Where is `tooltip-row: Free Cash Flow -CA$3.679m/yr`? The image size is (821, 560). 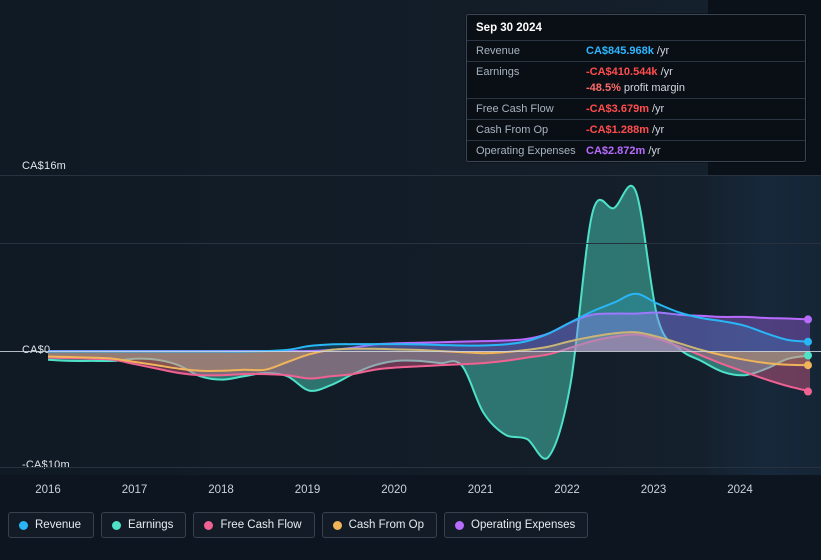
tooltip-row: Free Cash Flow -CA$3.679m/yr is located at coordinates (636, 108).